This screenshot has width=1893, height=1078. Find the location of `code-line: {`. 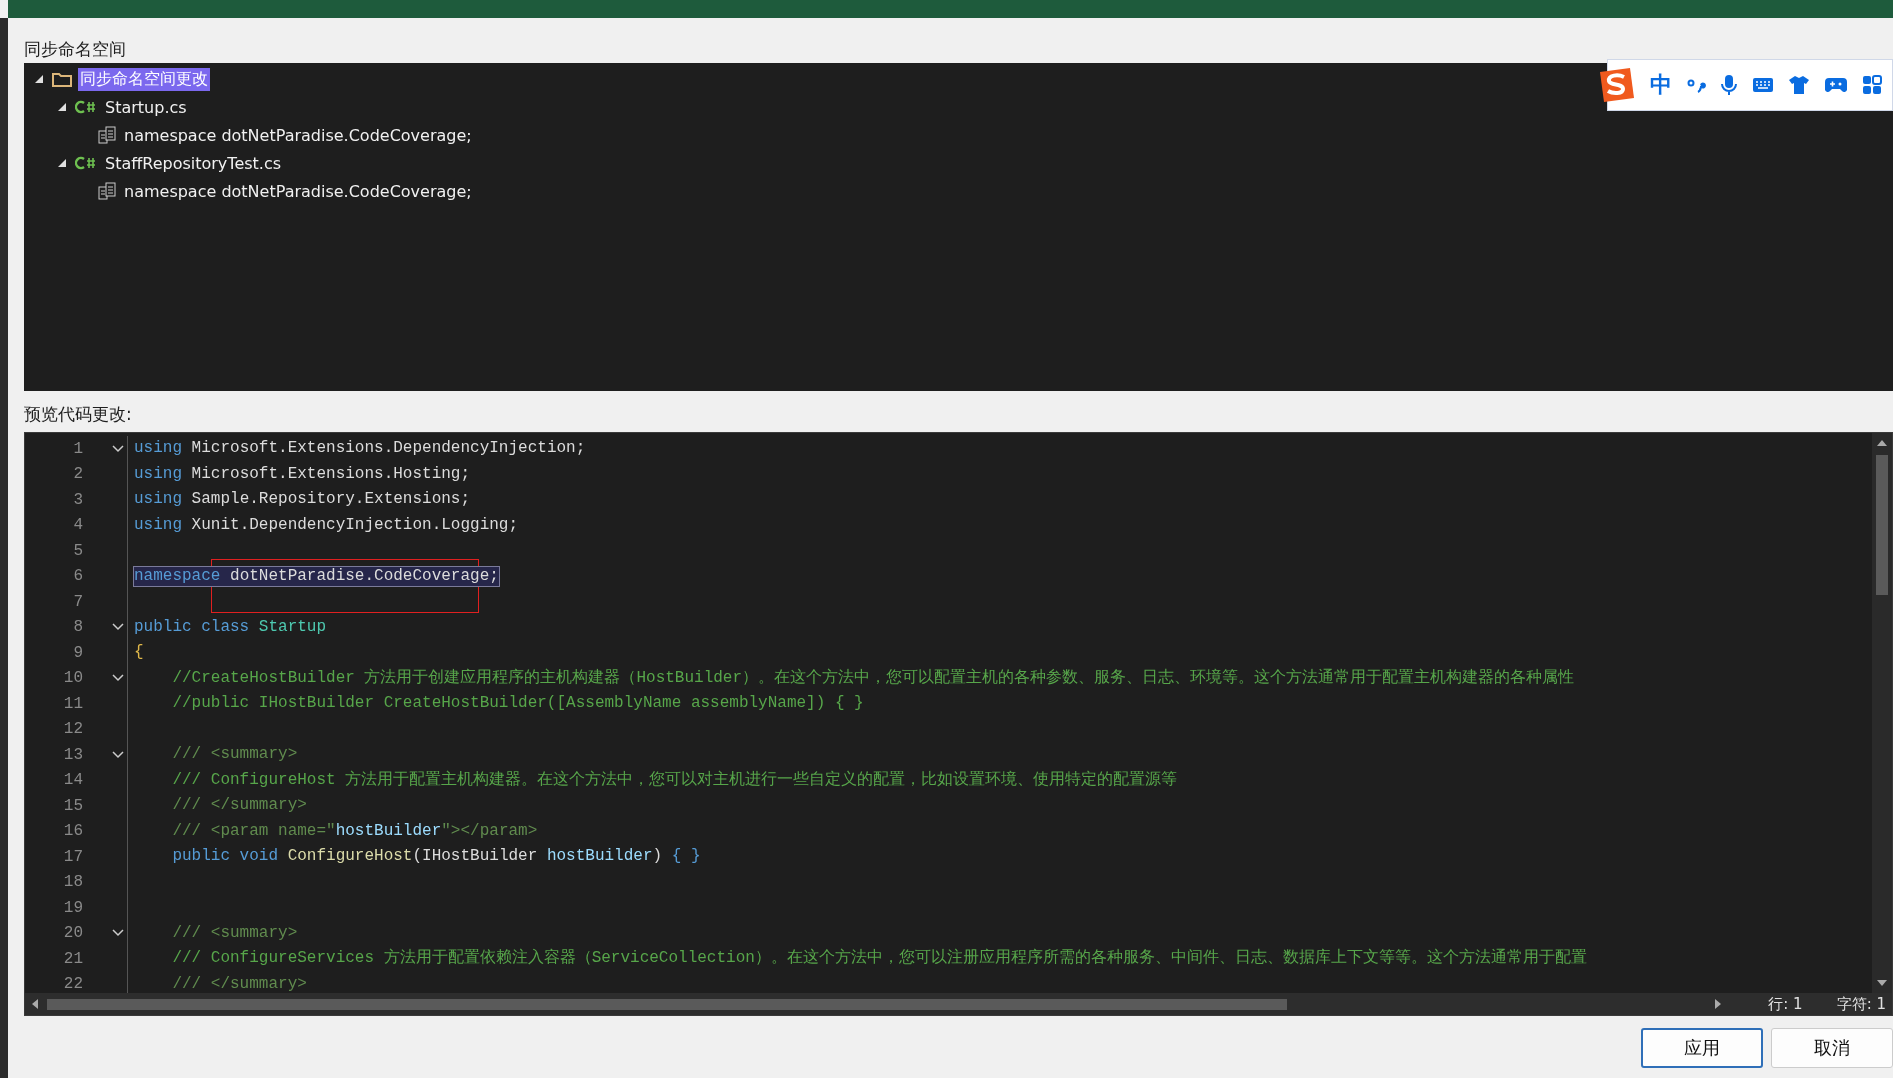

code-line: { is located at coordinates (139, 652).